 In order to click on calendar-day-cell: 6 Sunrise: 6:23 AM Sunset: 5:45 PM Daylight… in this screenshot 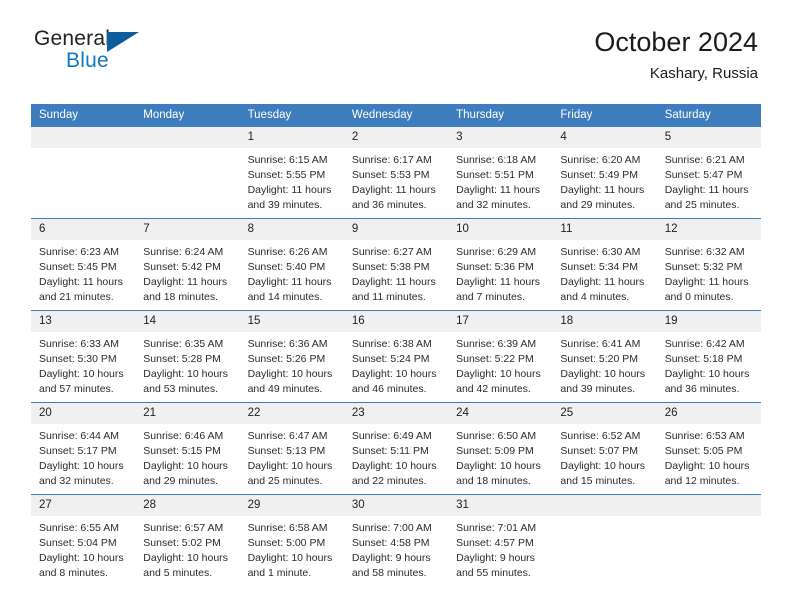, I will do `click(83, 264)`.